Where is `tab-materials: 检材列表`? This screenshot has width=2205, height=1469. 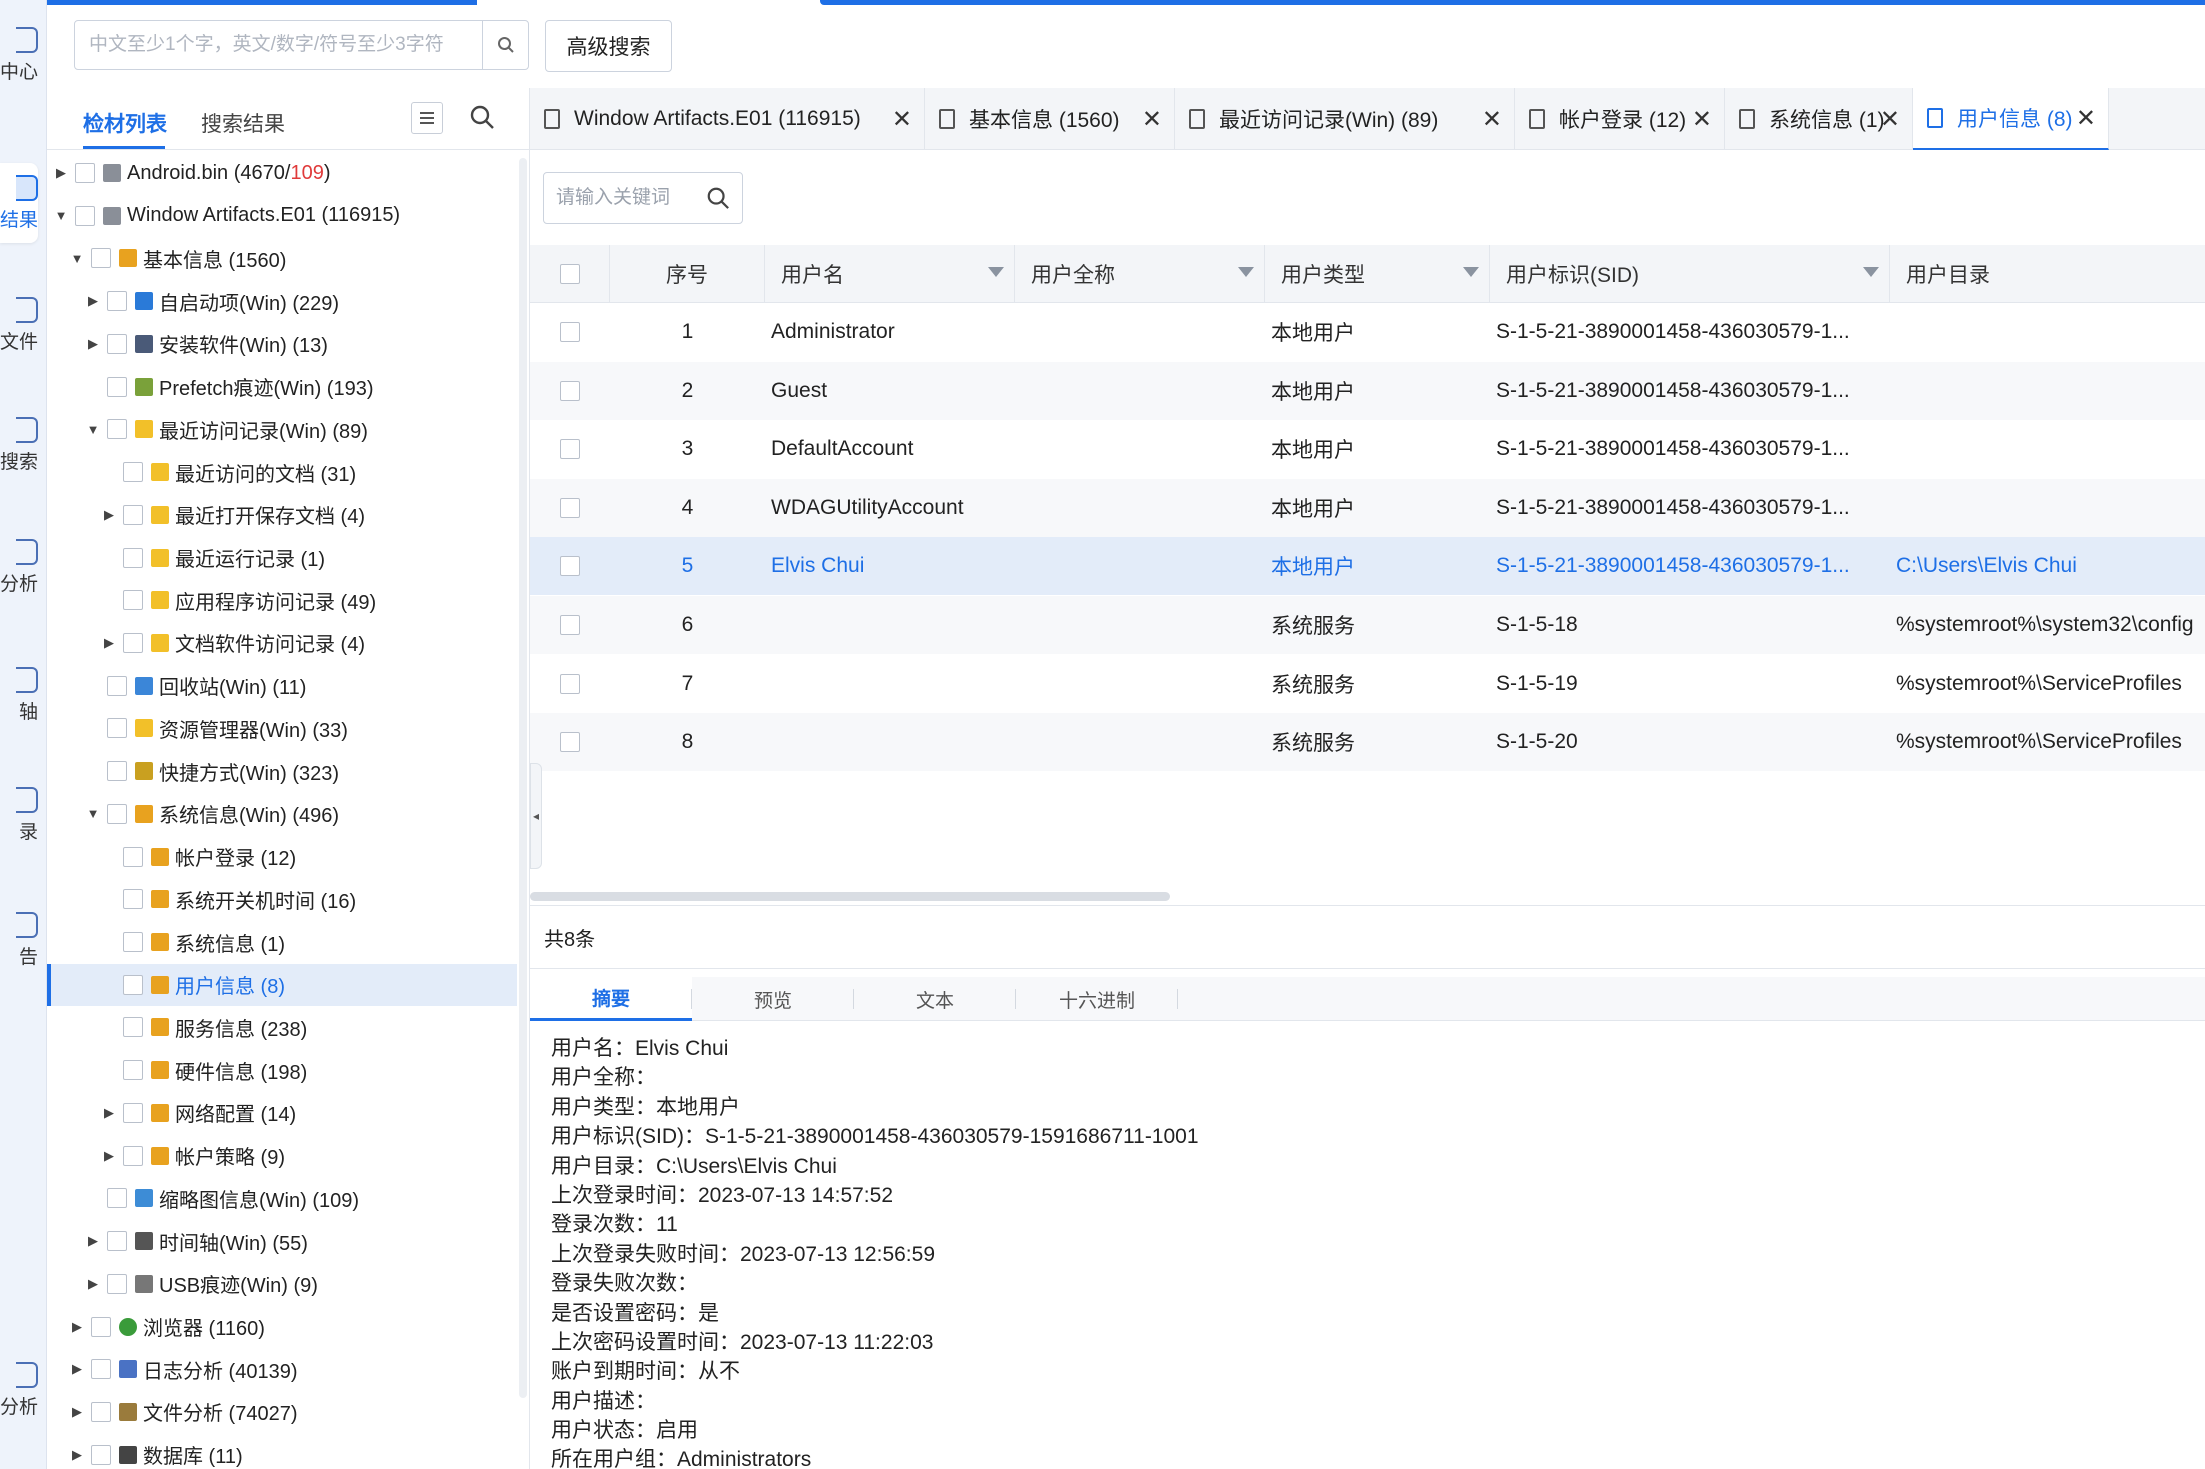
tab-materials: 检材列表 is located at coordinates (125, 123).